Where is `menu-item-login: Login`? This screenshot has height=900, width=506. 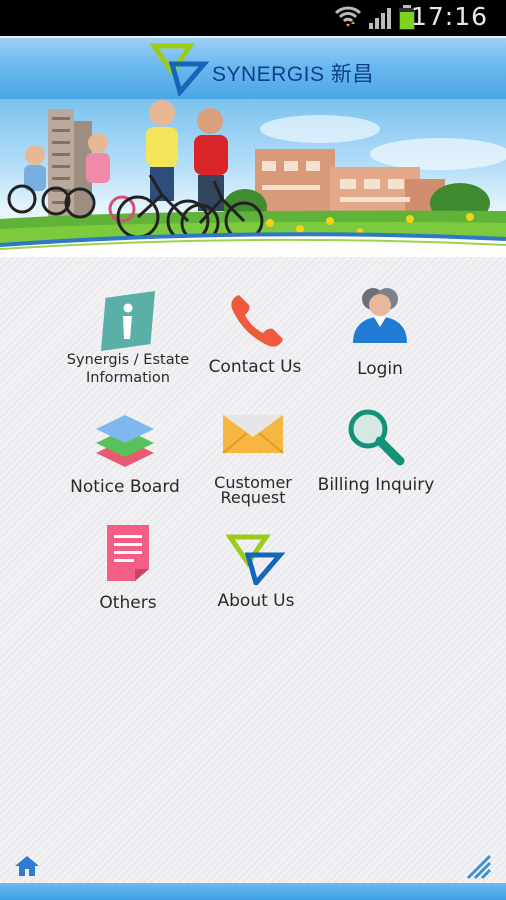
menu-item-login: Login is located at coordinates (380, 330).